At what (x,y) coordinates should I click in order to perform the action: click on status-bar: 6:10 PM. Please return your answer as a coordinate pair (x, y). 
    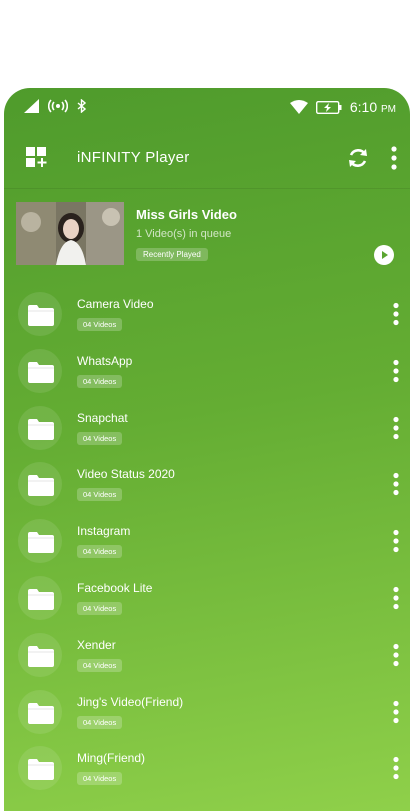
    Looking at the image, I should click on (207, 108).